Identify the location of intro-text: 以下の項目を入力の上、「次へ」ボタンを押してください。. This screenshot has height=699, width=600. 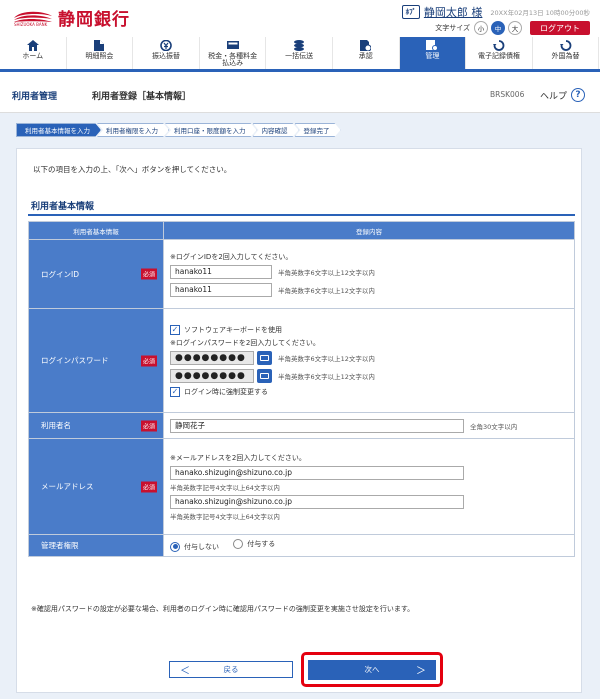
(132, 169).